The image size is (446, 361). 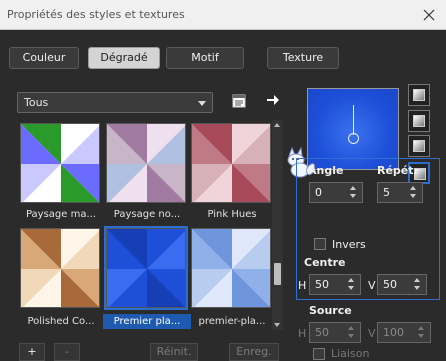 What do you see at coordinates (318, 192) in the screenshot?
I see `angle-value: 0` at bounding box center [318, 192].